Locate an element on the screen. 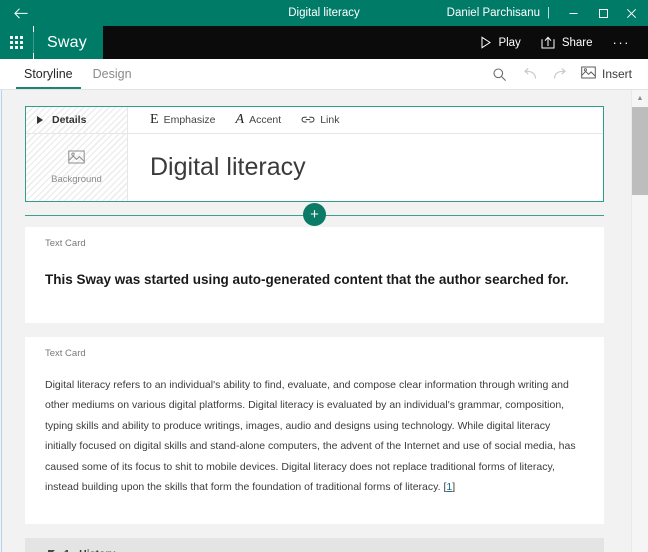  share-label: Share is located at coordinates (577, 42).